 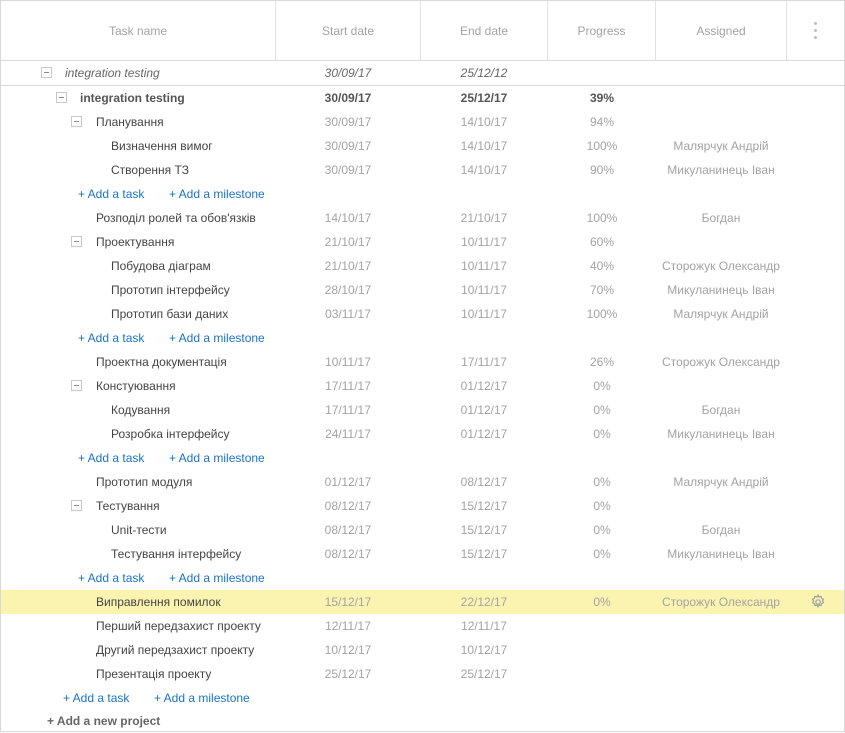 What do you see at coordinates (348, 242) in the screenshot?
I see `start-date: 21/10/17` at bounding box center [348, 242].